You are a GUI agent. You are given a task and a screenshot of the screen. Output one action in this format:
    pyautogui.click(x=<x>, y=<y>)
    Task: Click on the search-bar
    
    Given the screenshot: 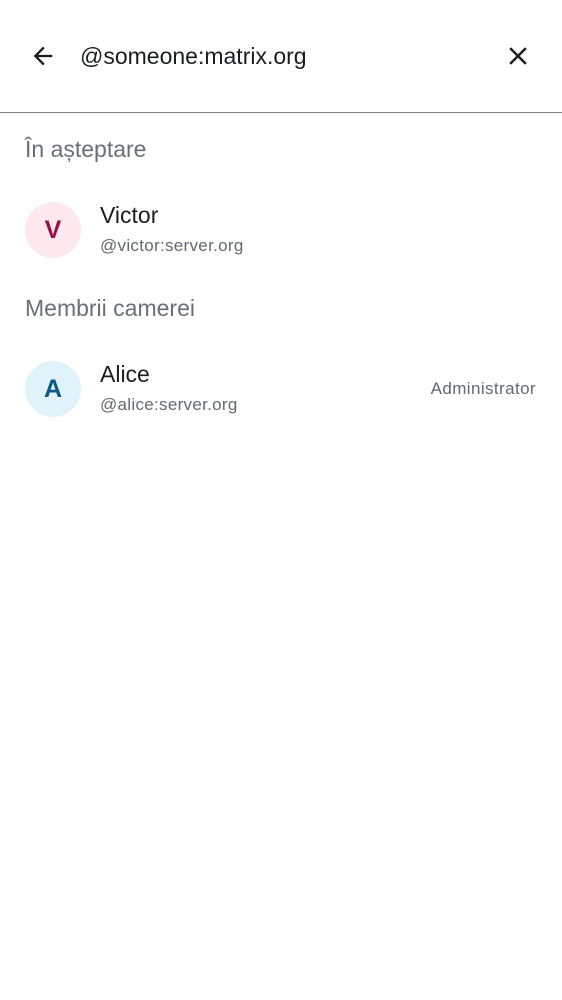 What is the action you would take?
    pyautogui.click(x=281, y=56)
    